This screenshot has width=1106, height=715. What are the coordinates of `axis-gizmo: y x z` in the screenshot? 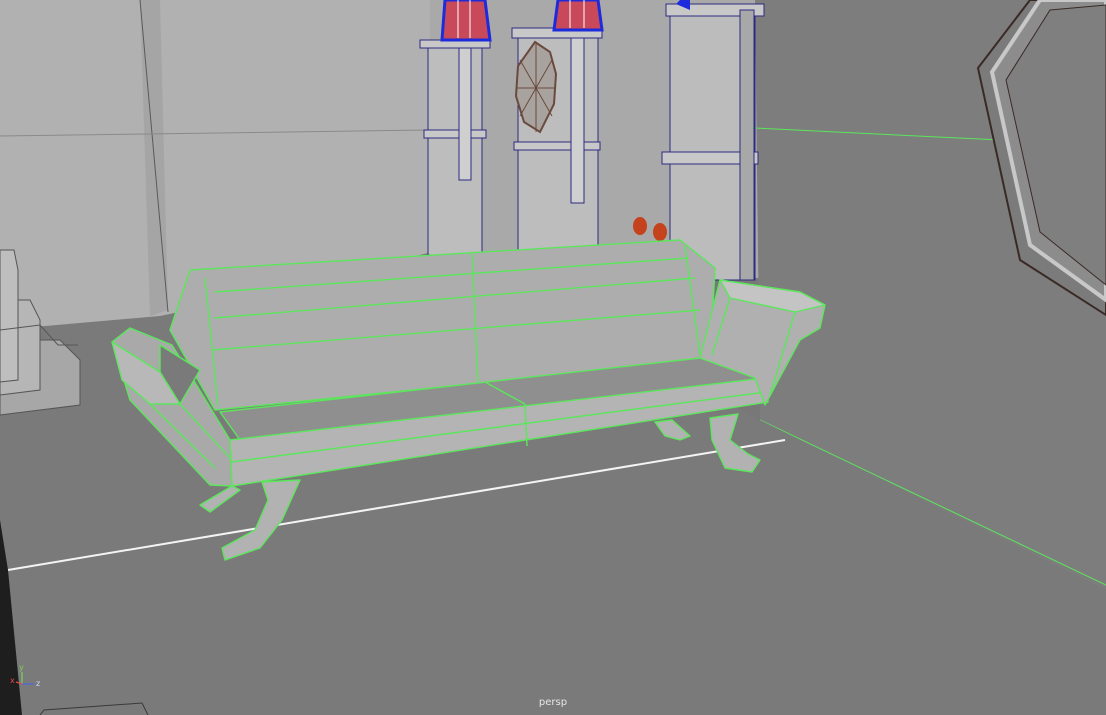 It's located at (28, 679).